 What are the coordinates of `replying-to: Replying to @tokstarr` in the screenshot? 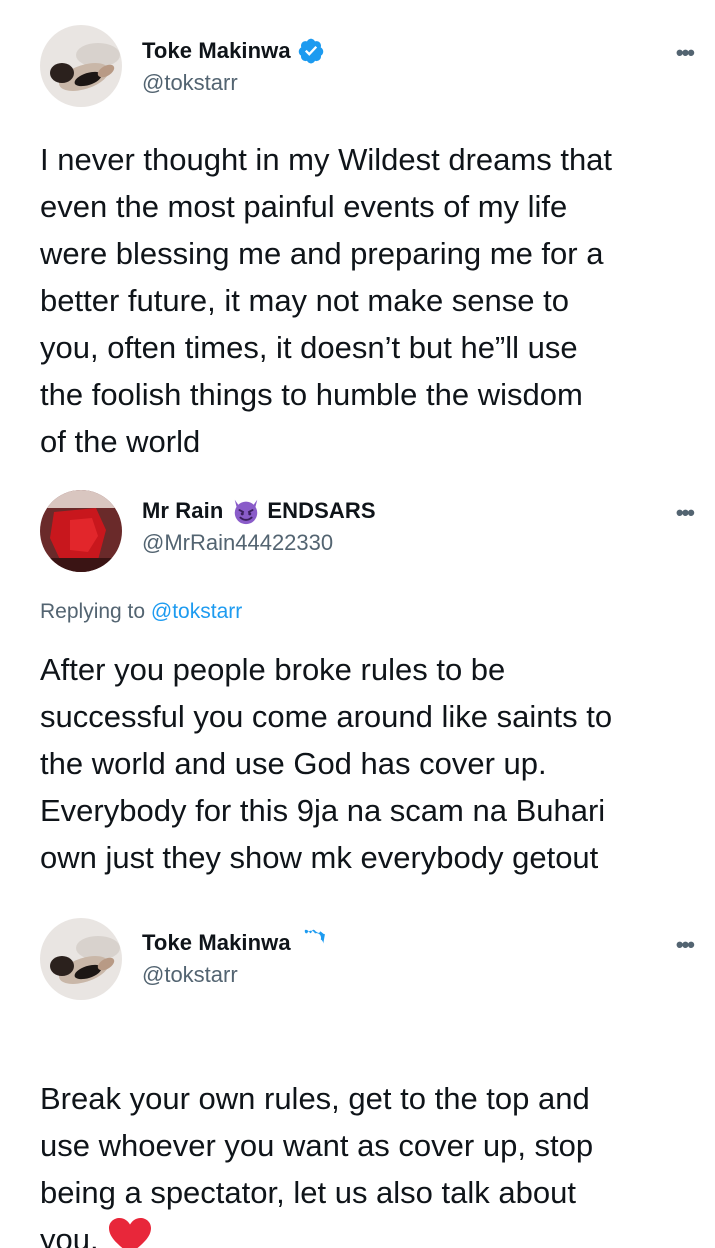 It's located at (141, 612).